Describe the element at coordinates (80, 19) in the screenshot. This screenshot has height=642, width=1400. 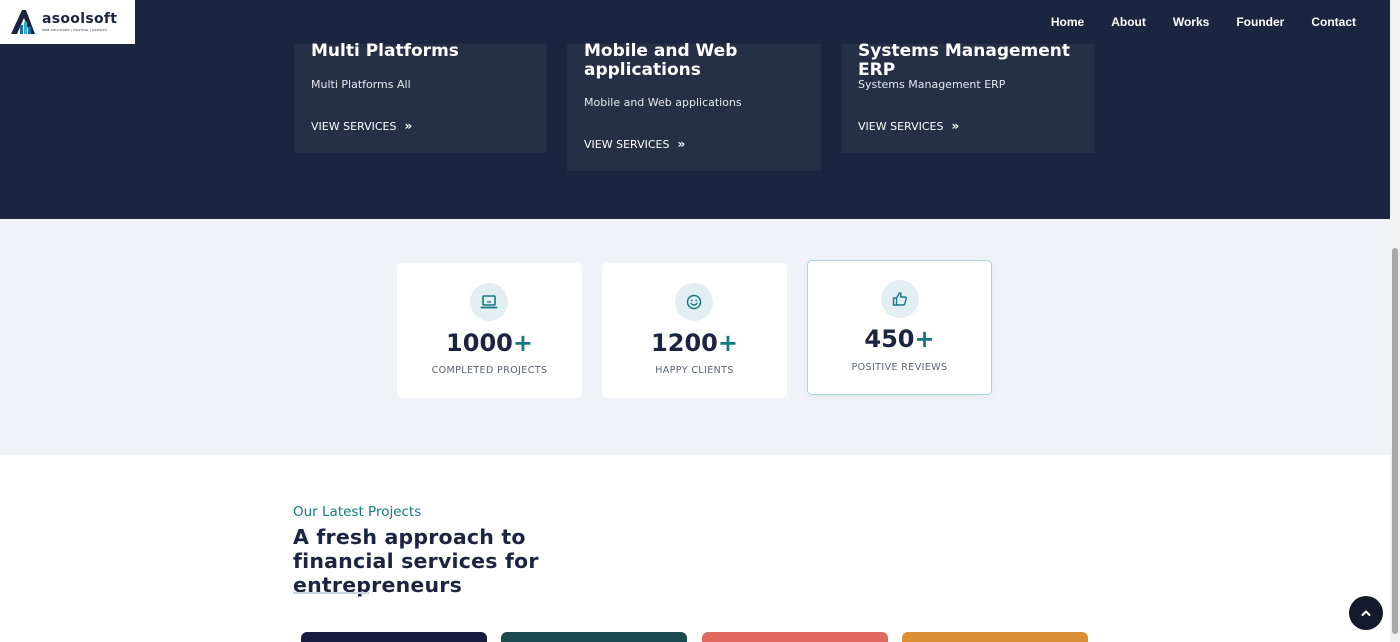
I see `brand-name: asoolsoft` at that location.